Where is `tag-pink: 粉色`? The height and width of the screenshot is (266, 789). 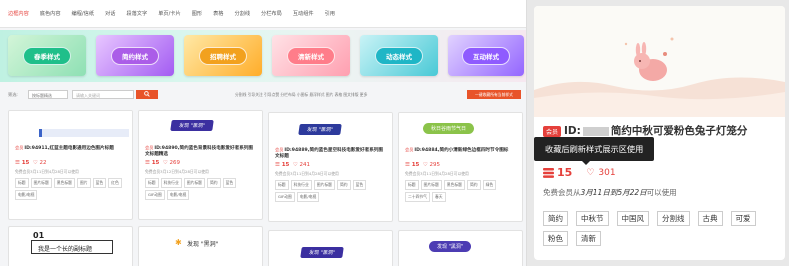
tag-pink: 粉色 is located at coordinates (555, 238).